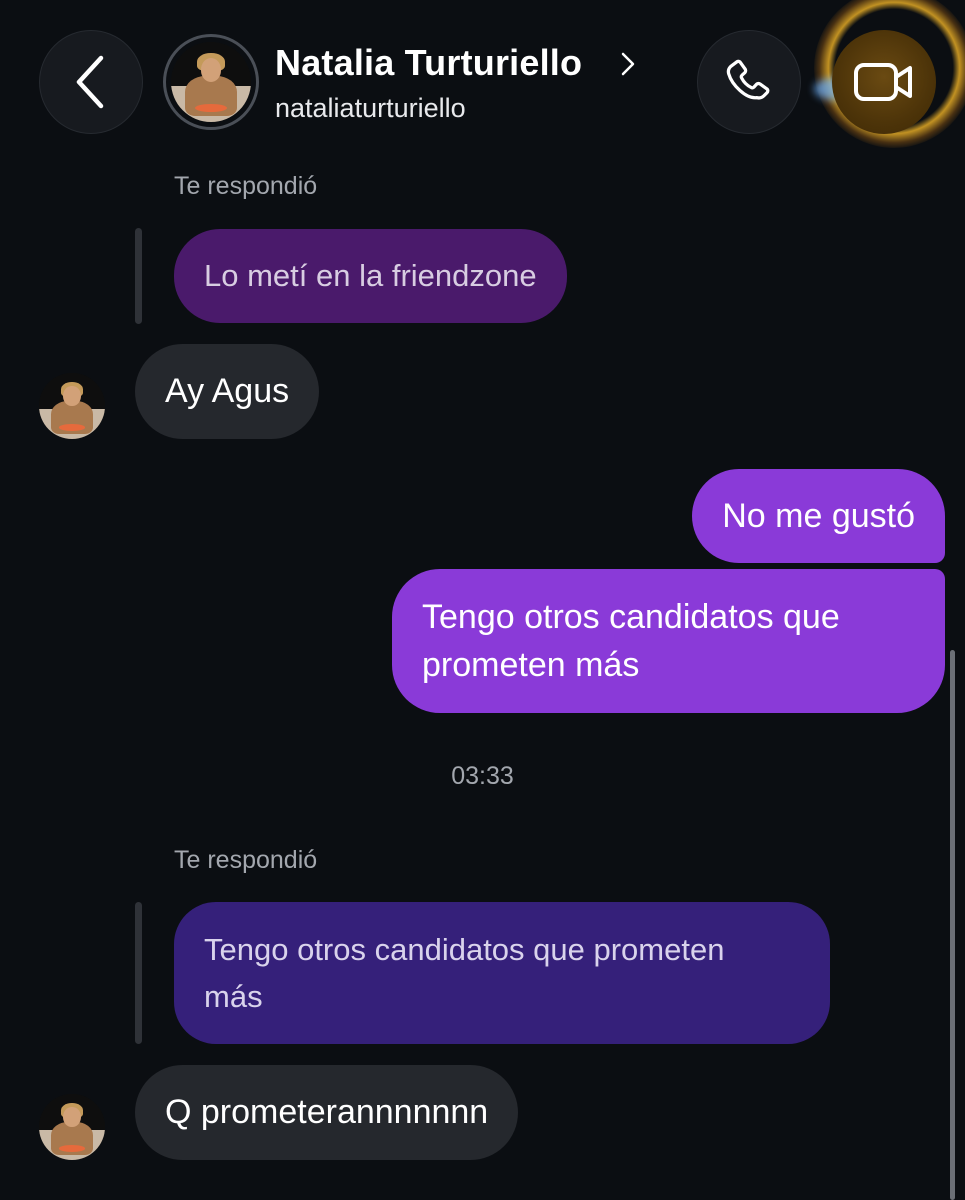 Image resolution: width=965 pixels, height=1200 pixels. I want to click on quoted-message: Tengo otros candidatos que prometen más, so click(502, 973).